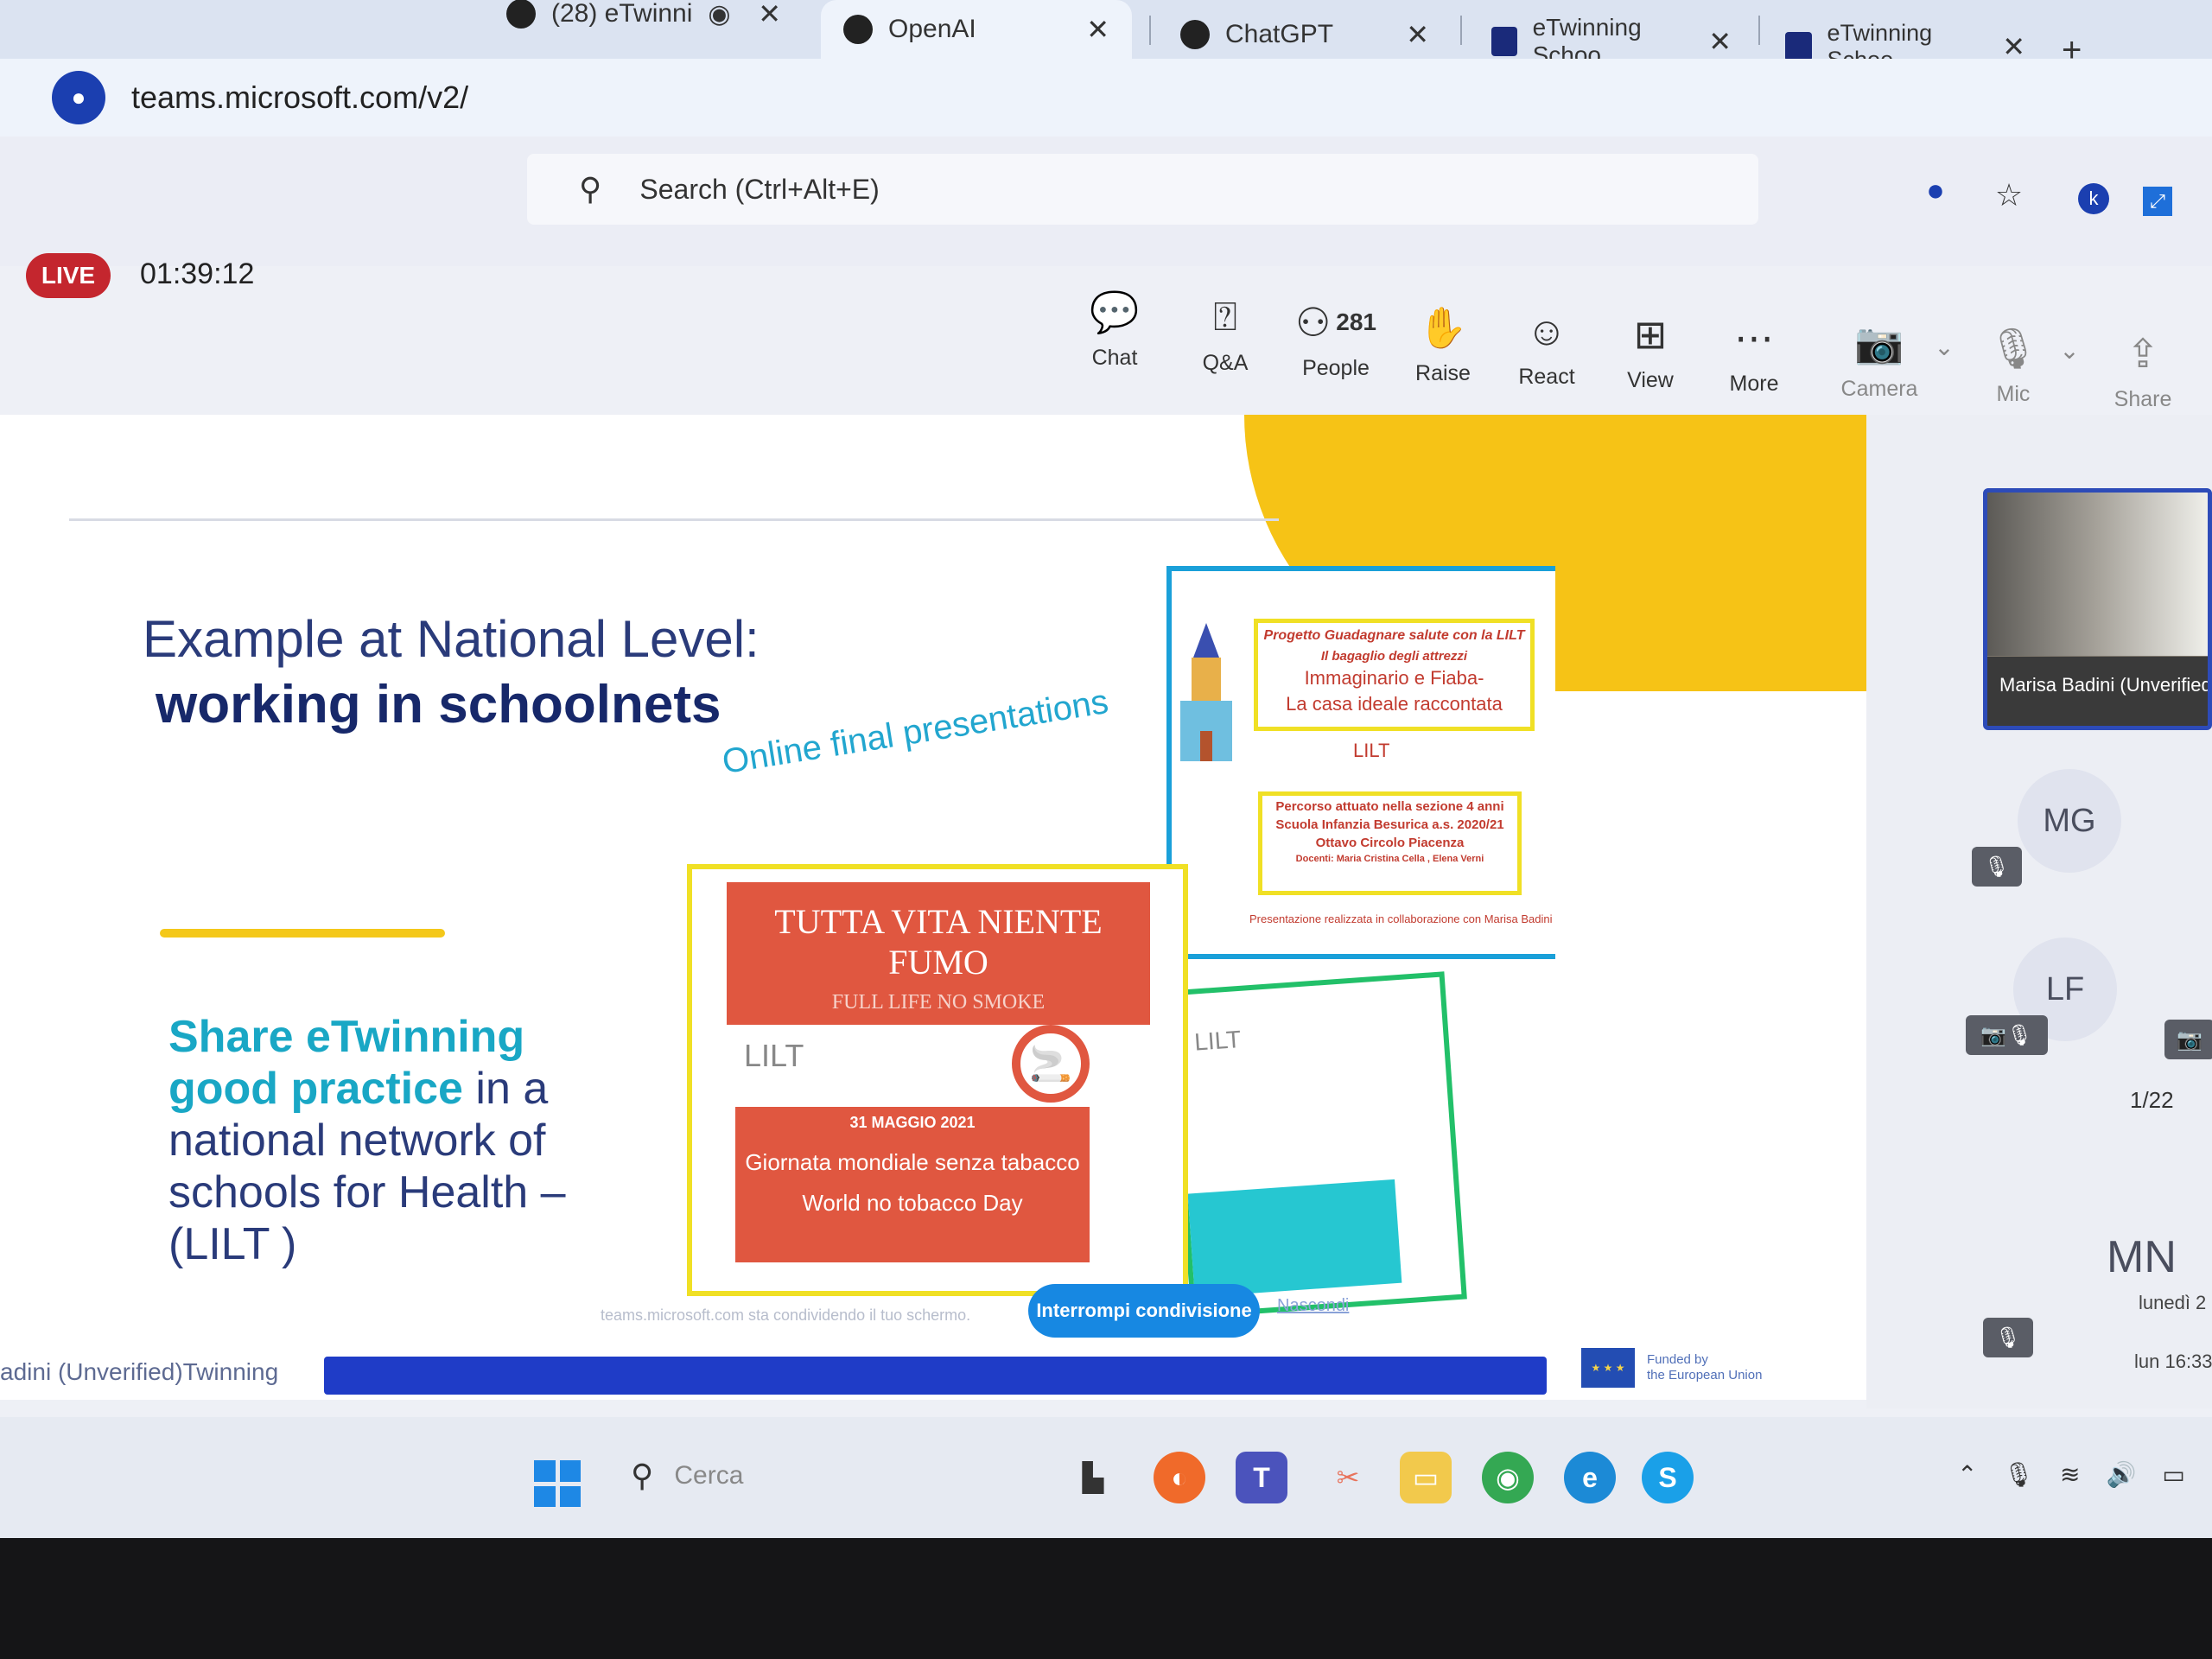 This screenshot has width=2212, height=1659. Describe the element at coordinates (521, 14) in the screenshot. I see `etwinning-icon` at that location.